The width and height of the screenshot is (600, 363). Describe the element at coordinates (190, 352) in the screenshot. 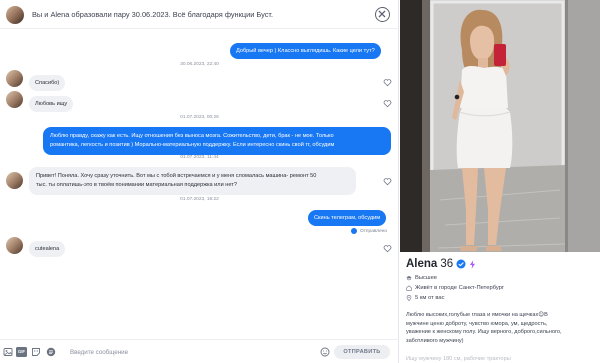

I see `message-input` at that location.